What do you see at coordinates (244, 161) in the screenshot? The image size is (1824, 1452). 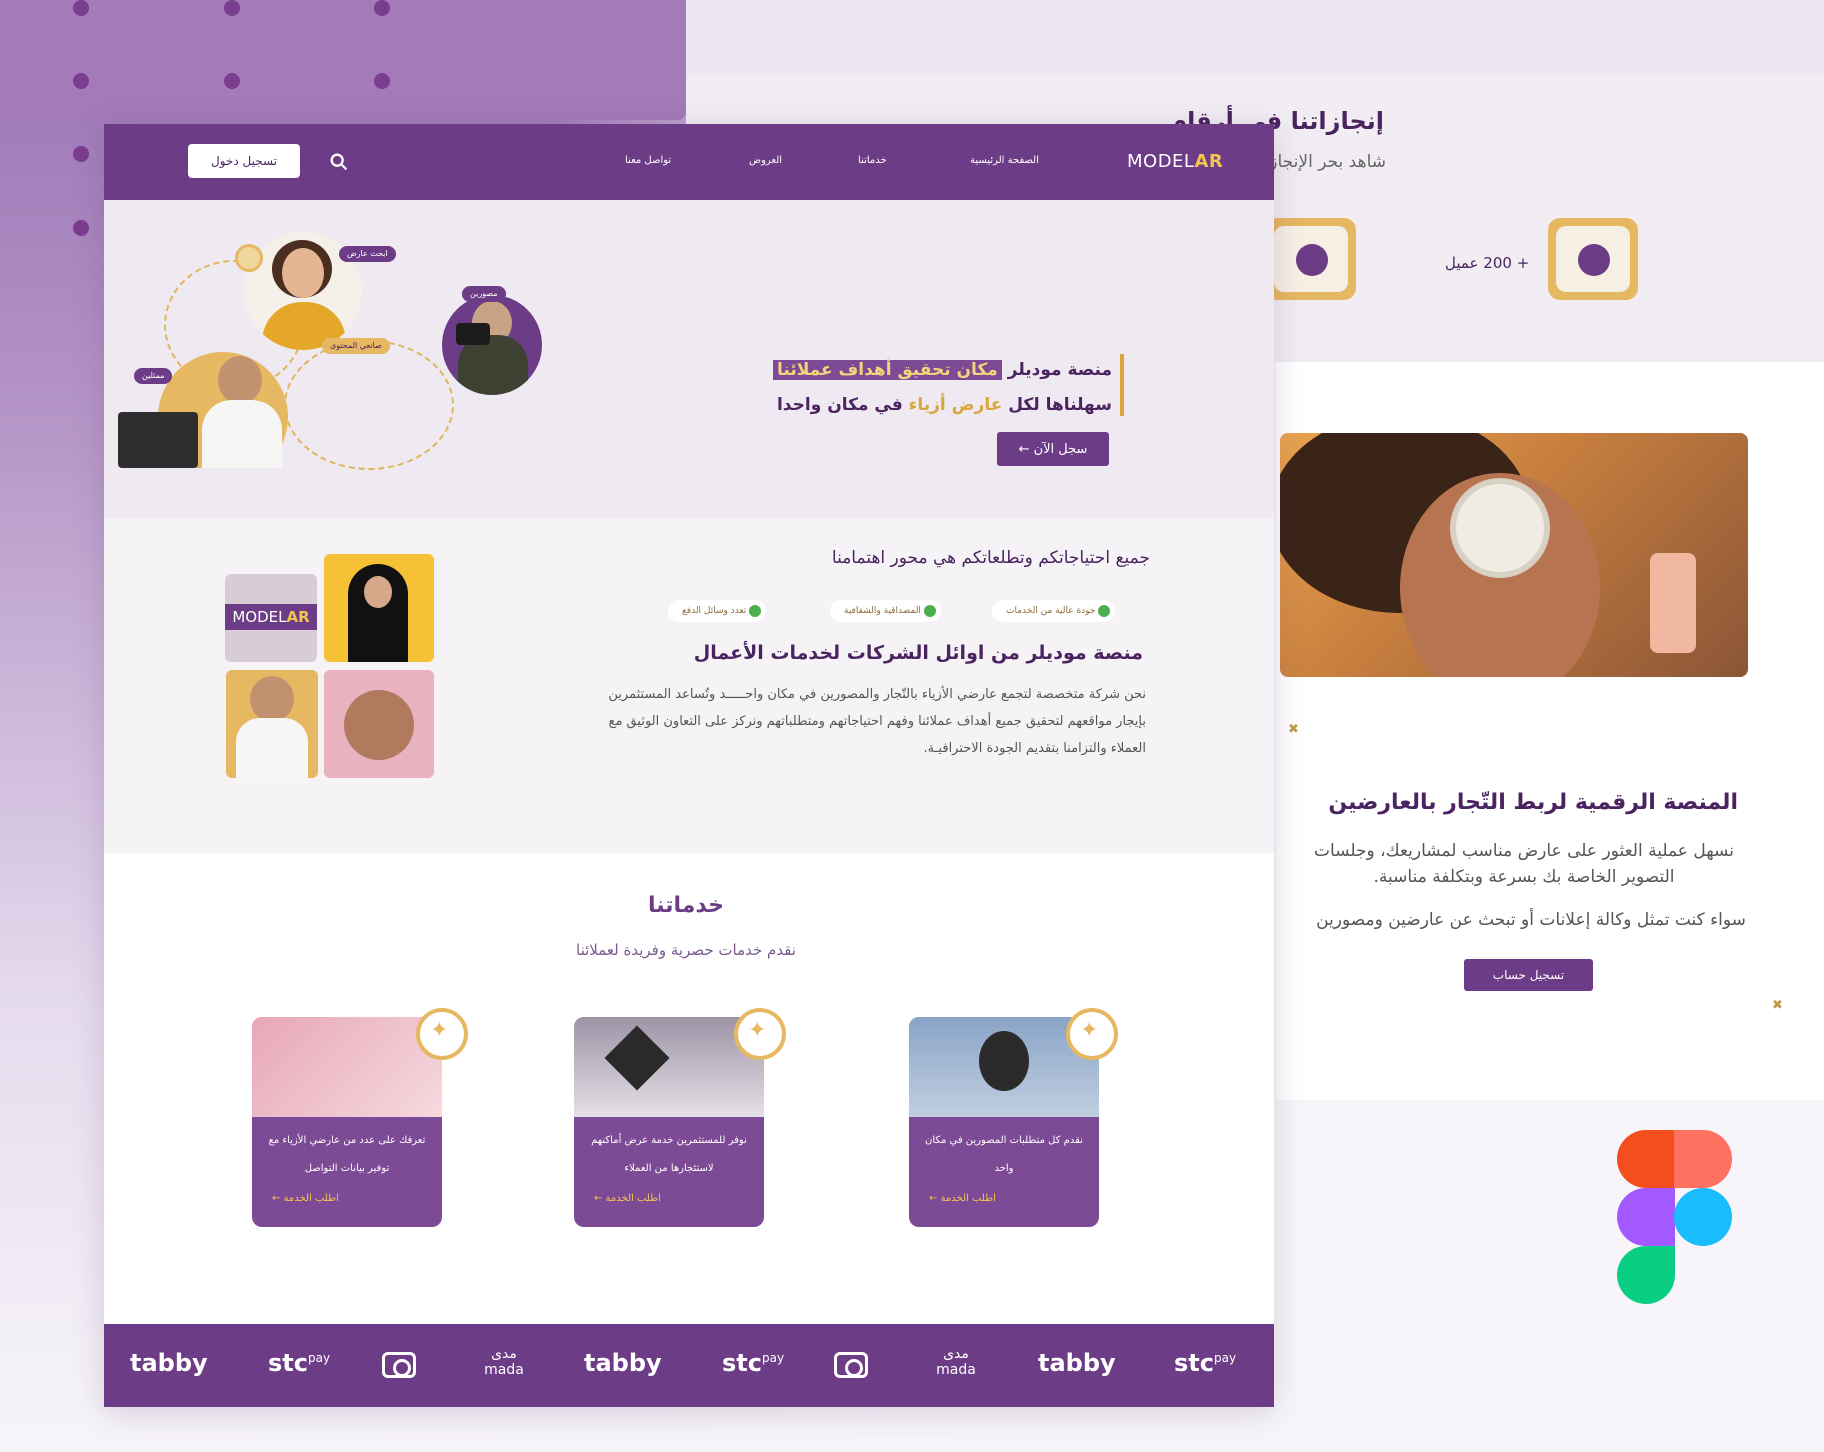 I see `login-button: تسجيل دخول` at bounding box center [244, 161].